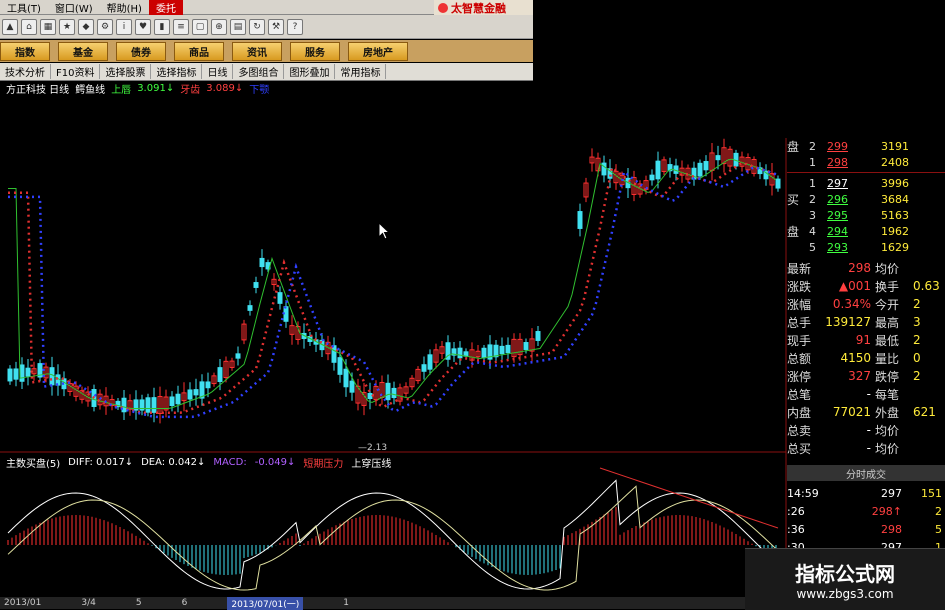 This screenshot has height=610, width=945. Describe the element at coordinates (257, 51) in the screenshot. I see `tab-news: 资讯` at that location.